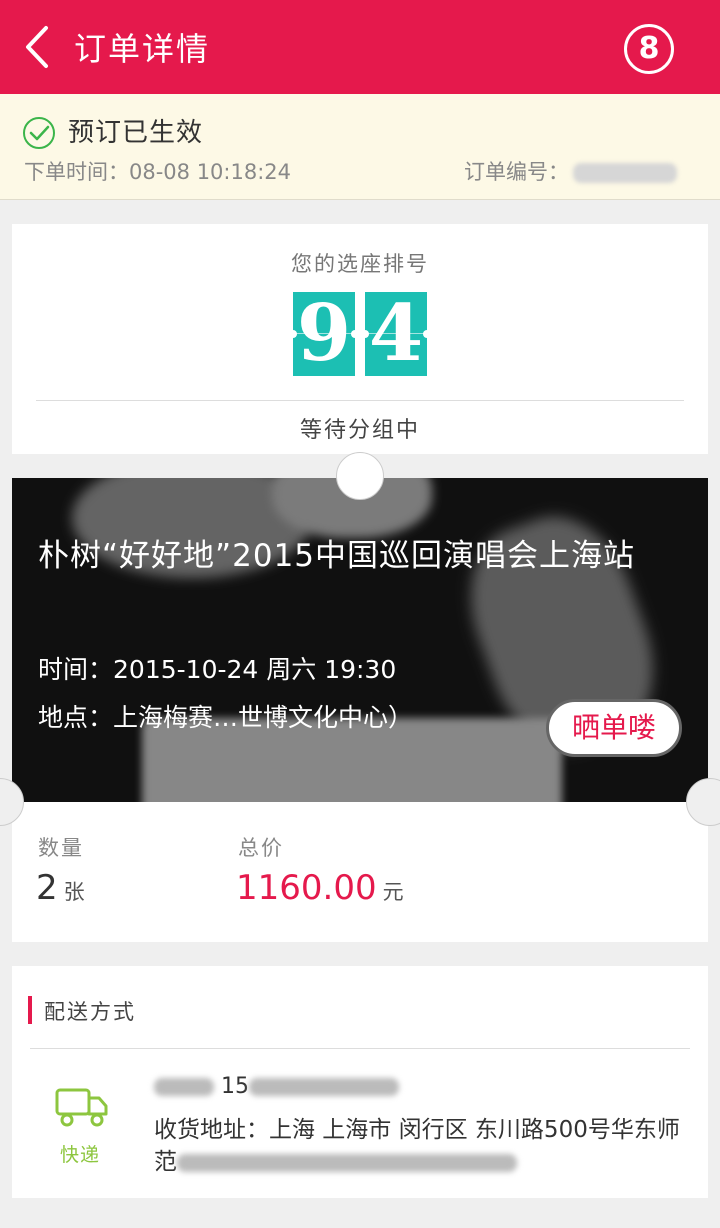 Image resolution: width=720 pixels, height=1228 pixels. I want to click on order-number: 订单编号：, so click(570, 171).